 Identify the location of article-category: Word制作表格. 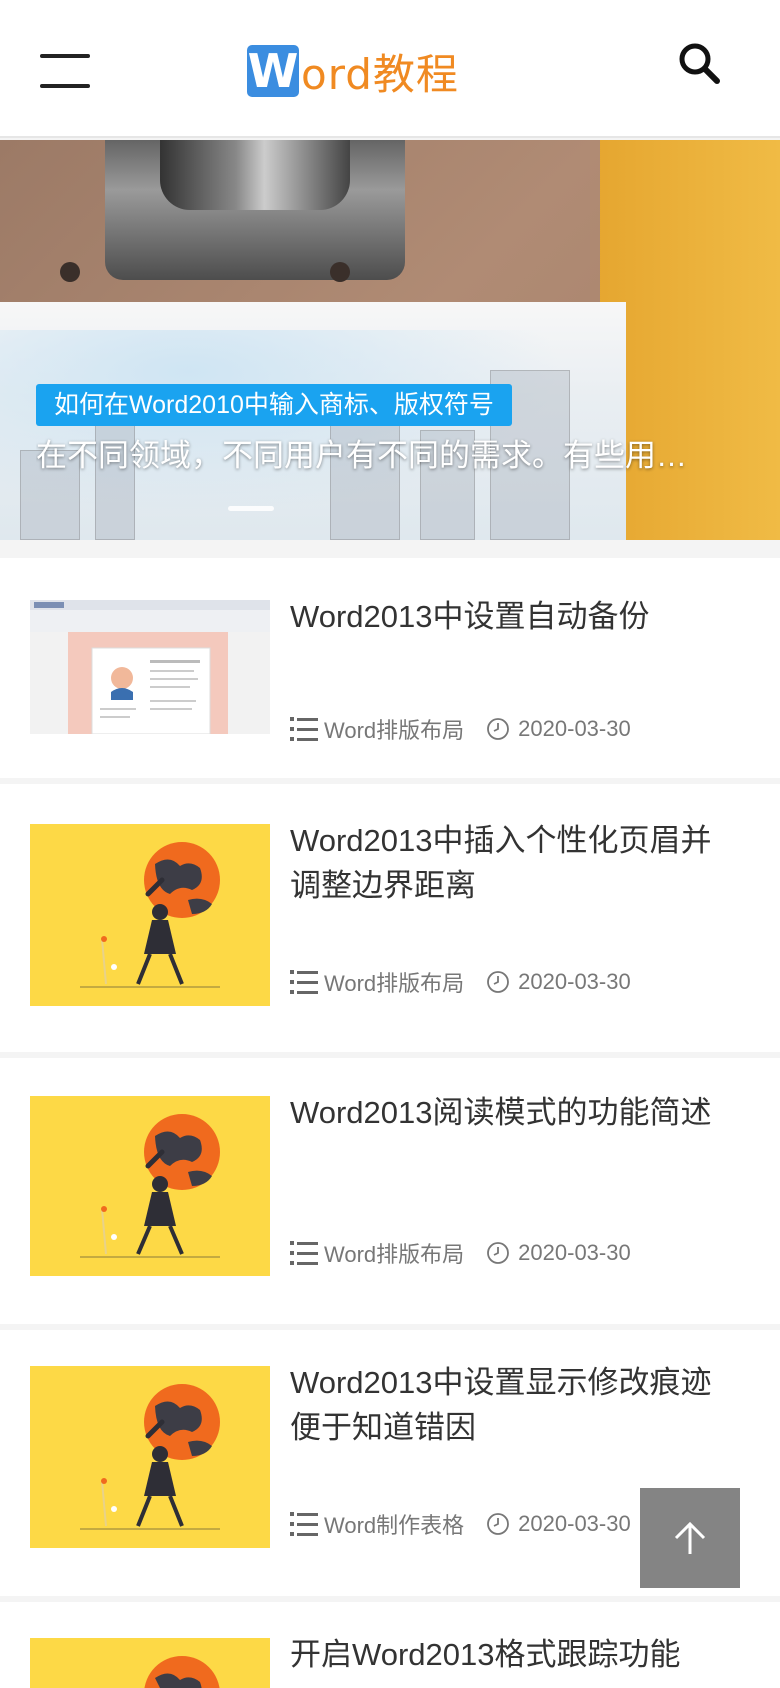
(377, 1524).